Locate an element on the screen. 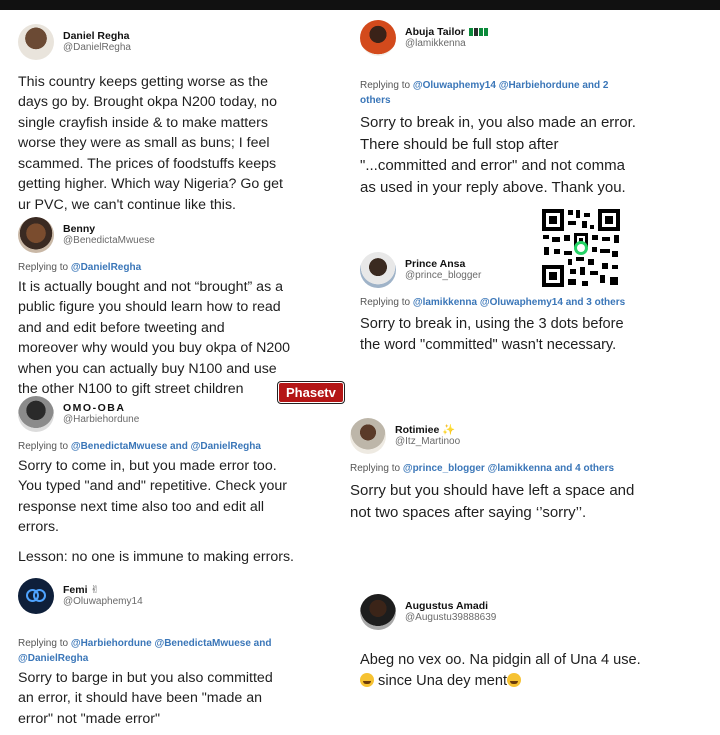 This screenshot has height=735, width=720. watermark-badge: Phasetv is located at coordinates (311, 392).